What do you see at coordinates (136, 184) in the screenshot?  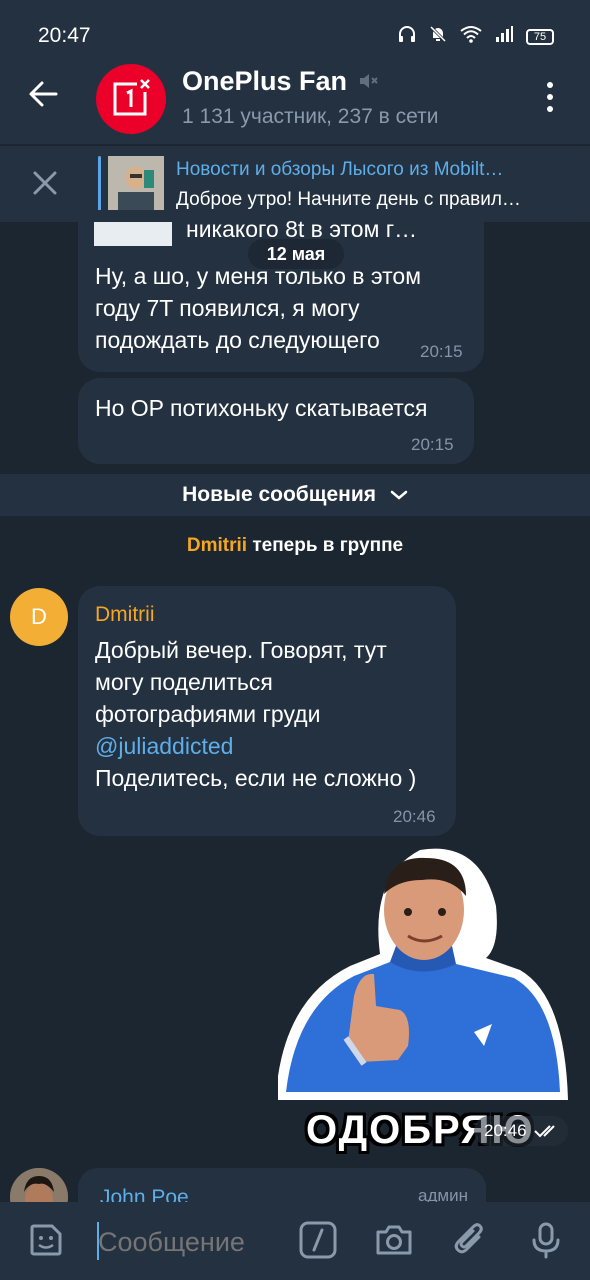 I see `pinned-thumbnail` at bounding box center [136, 184].